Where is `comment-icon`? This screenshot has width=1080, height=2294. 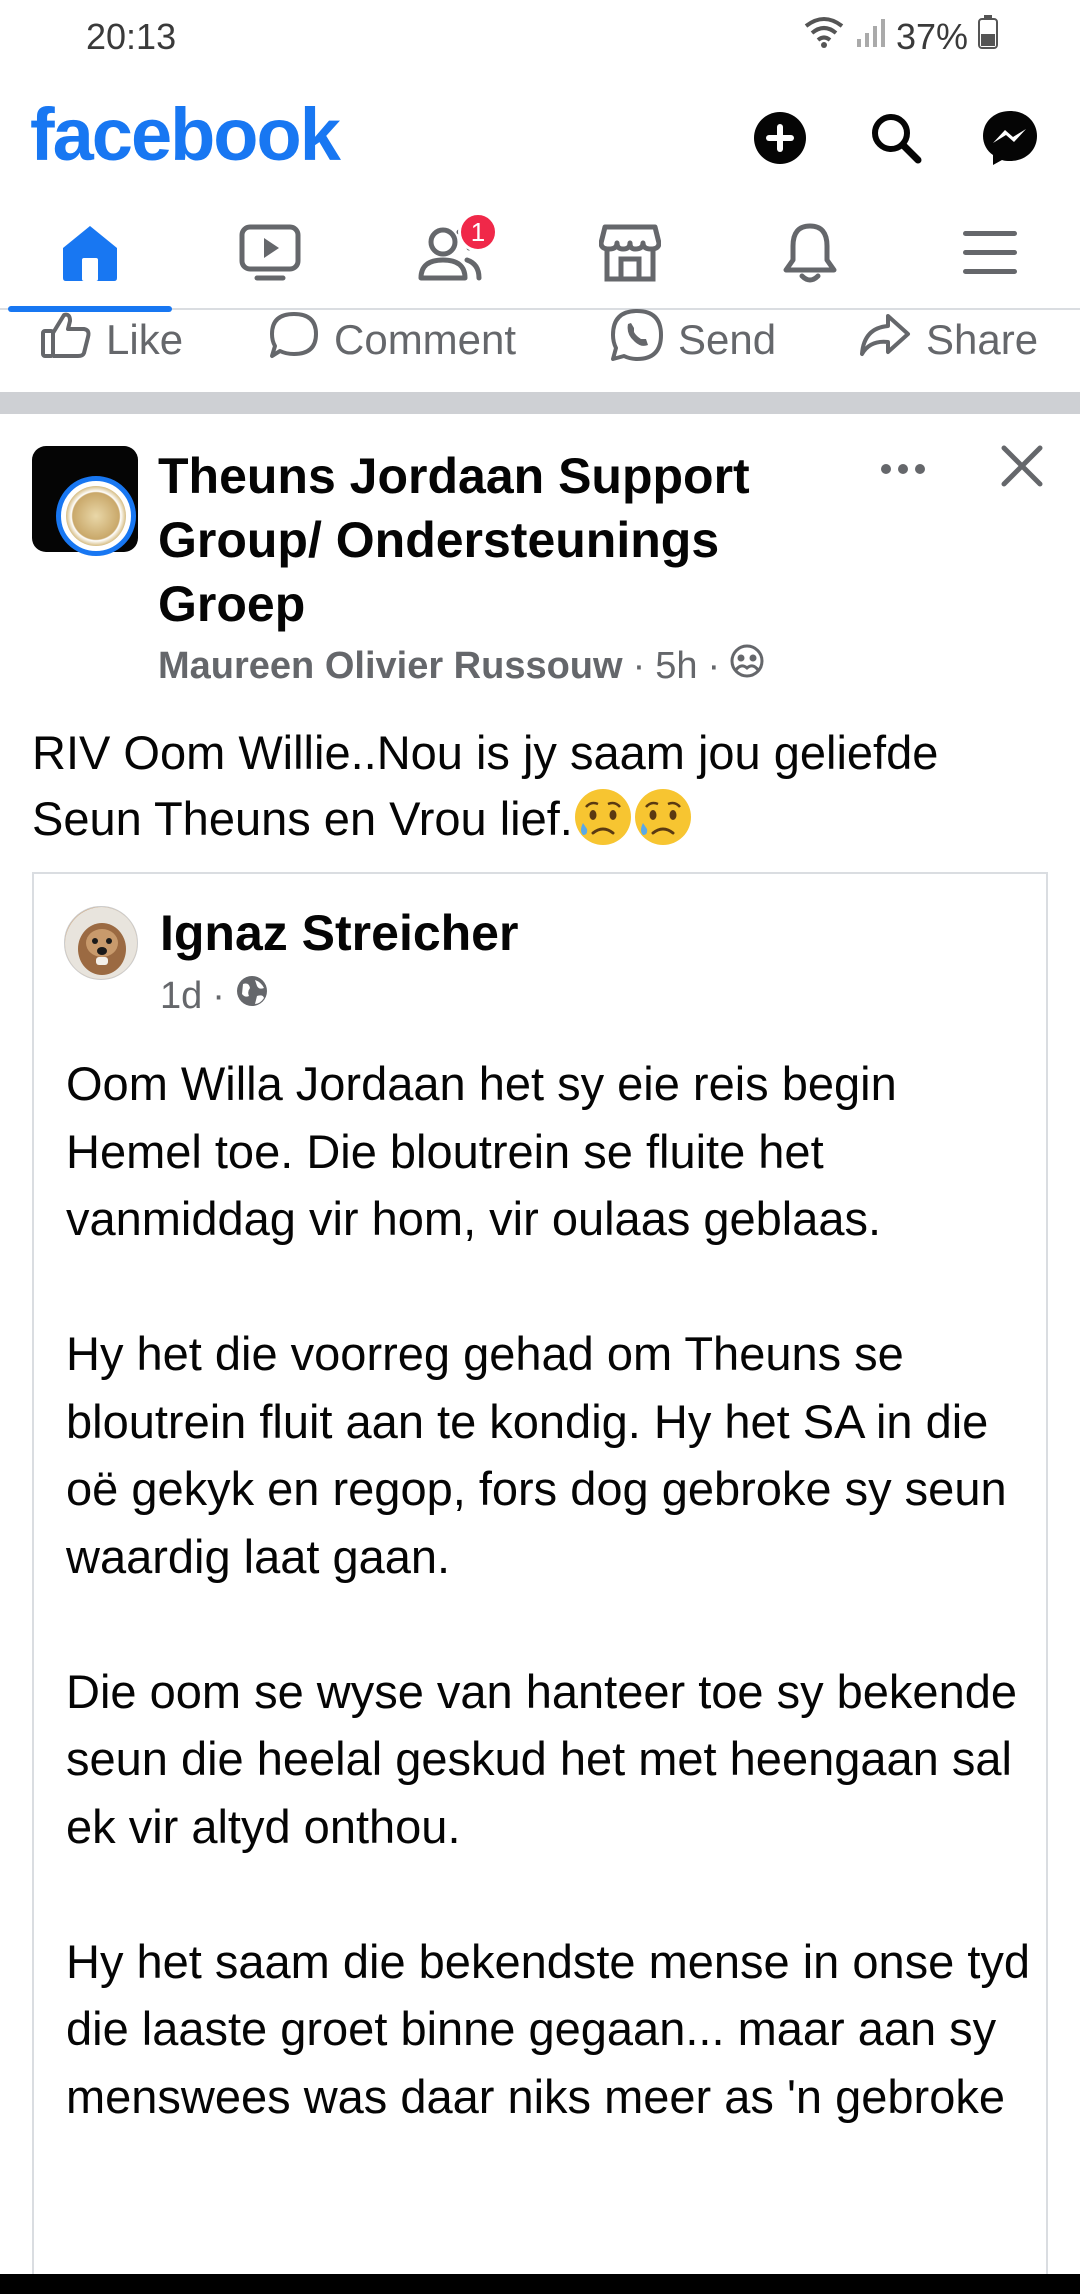
comment-icon is located at coordinates (294, 340).